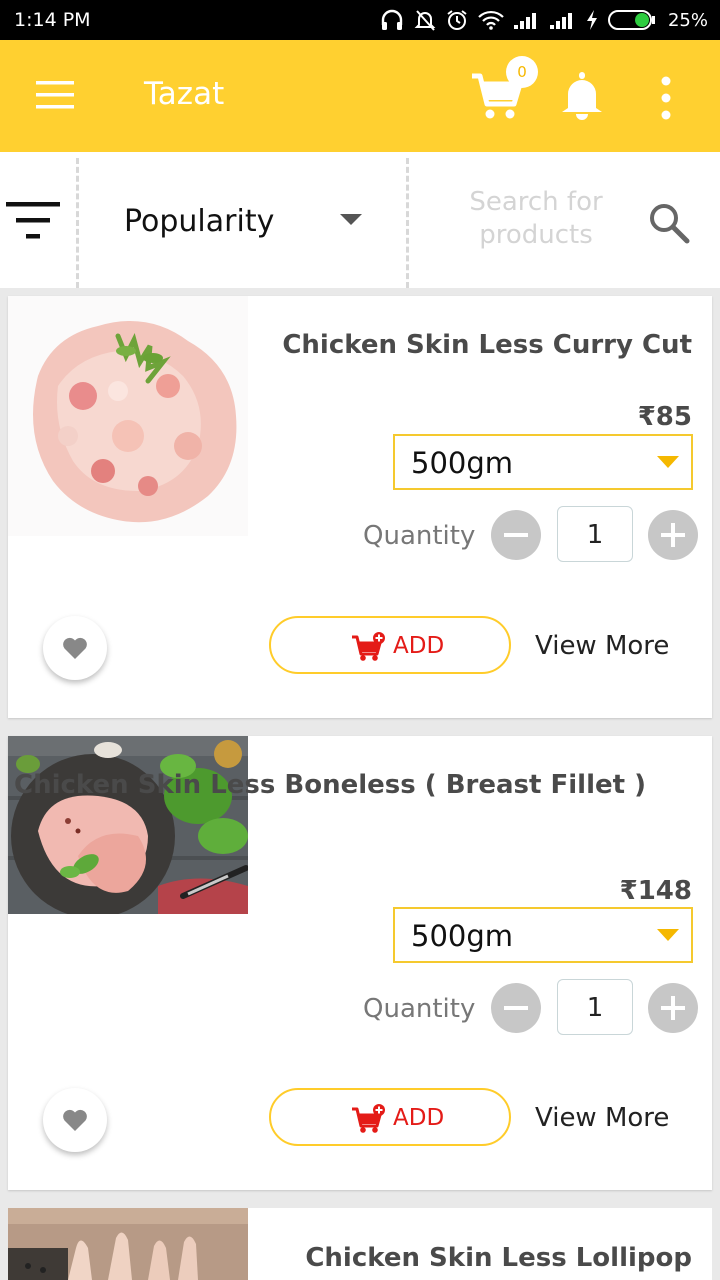  I want to click on more-options-button, so click(666, 98).